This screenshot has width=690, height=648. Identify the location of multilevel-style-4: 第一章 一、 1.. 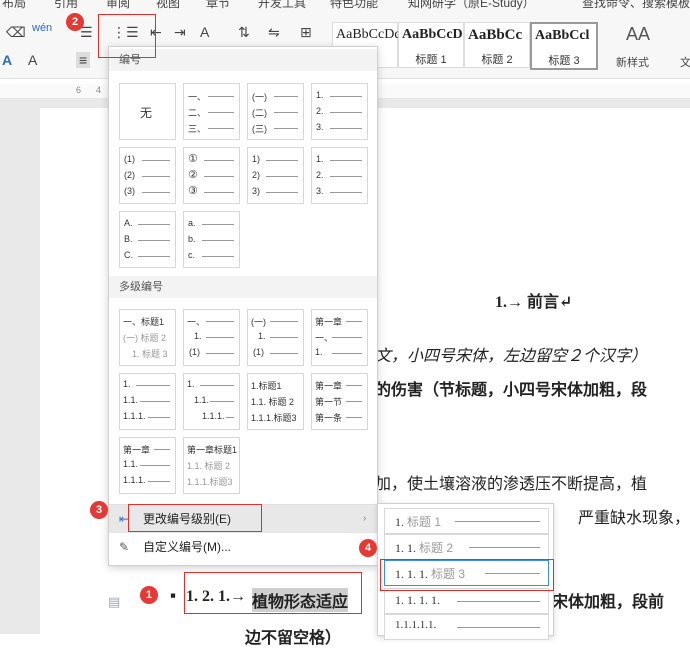
(339, 337).